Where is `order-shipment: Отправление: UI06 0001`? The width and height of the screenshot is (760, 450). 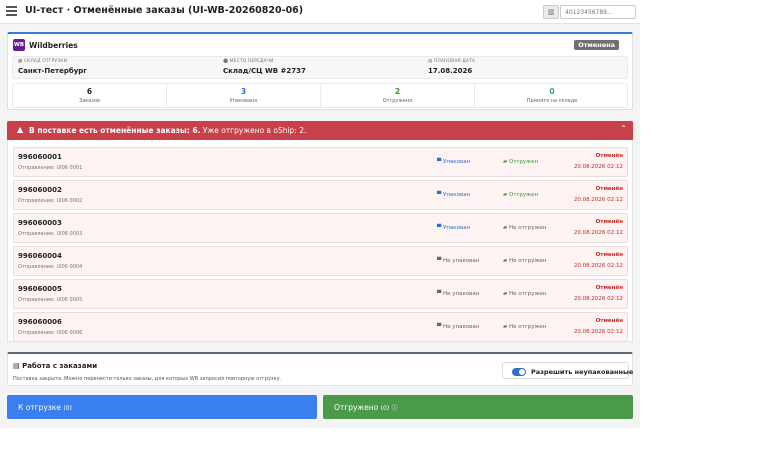
order-shipment: Отправление: UI06 0001 is located at coordinates (50, 168).